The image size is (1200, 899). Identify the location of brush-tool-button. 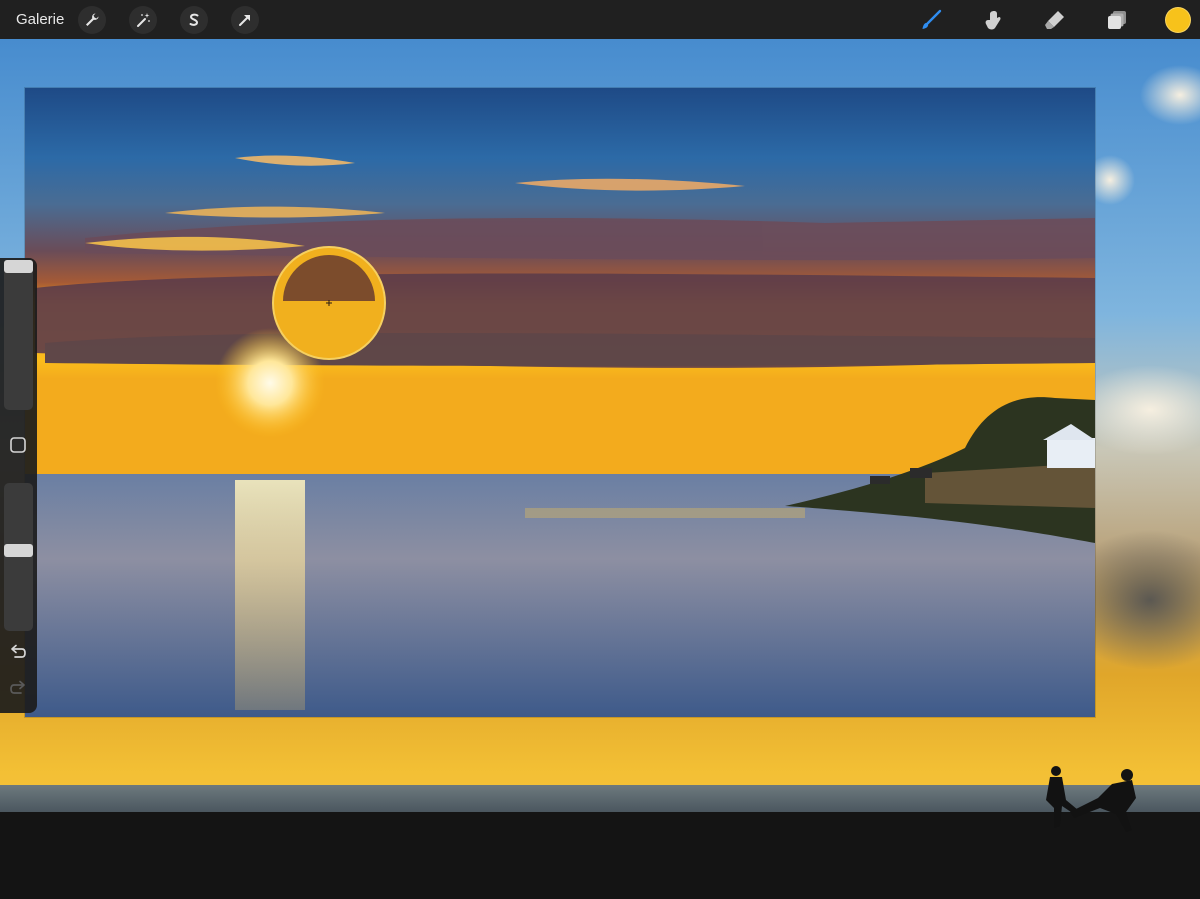
(931, 20).